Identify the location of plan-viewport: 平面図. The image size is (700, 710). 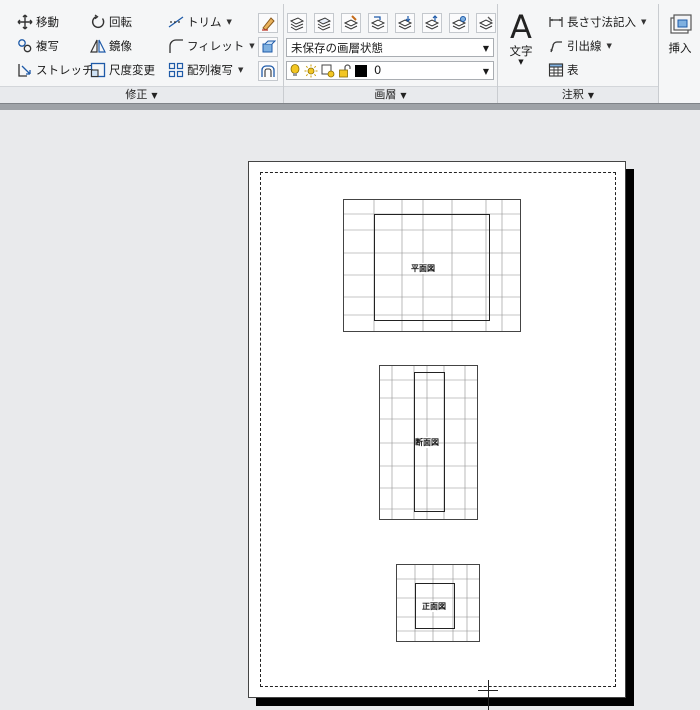
(432, 265).